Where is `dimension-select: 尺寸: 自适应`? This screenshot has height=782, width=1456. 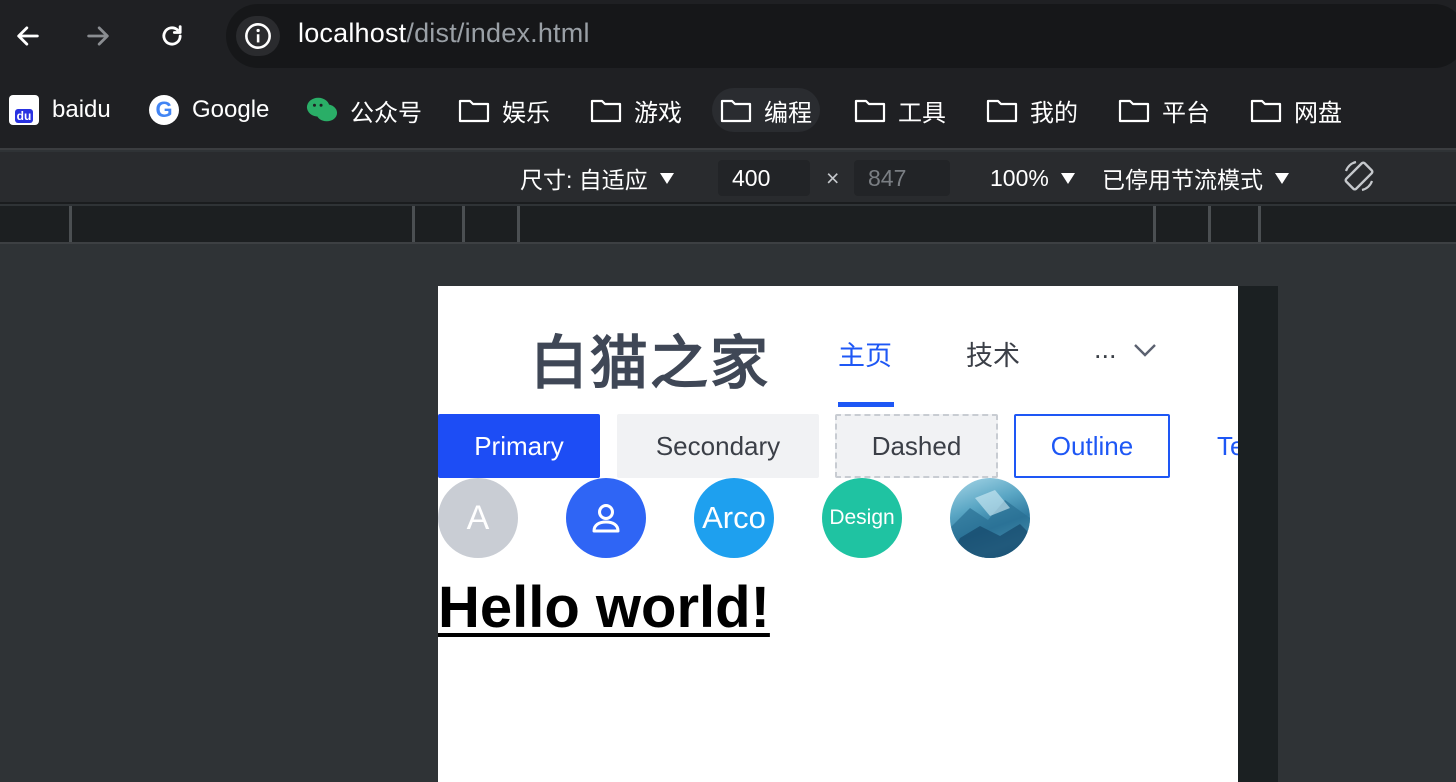 dimension-select: 尺寸: 自适应 is located at coordinates (597, 178).